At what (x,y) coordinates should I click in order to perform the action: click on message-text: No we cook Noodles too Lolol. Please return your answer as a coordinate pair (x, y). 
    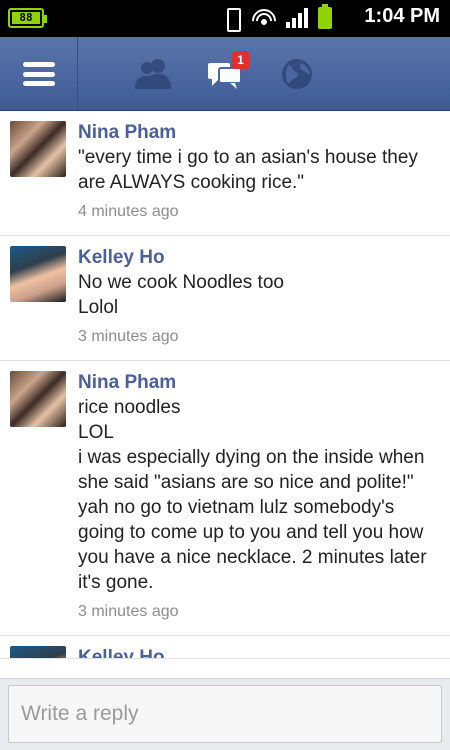
    Looking at the image, I should click on (181, 295).